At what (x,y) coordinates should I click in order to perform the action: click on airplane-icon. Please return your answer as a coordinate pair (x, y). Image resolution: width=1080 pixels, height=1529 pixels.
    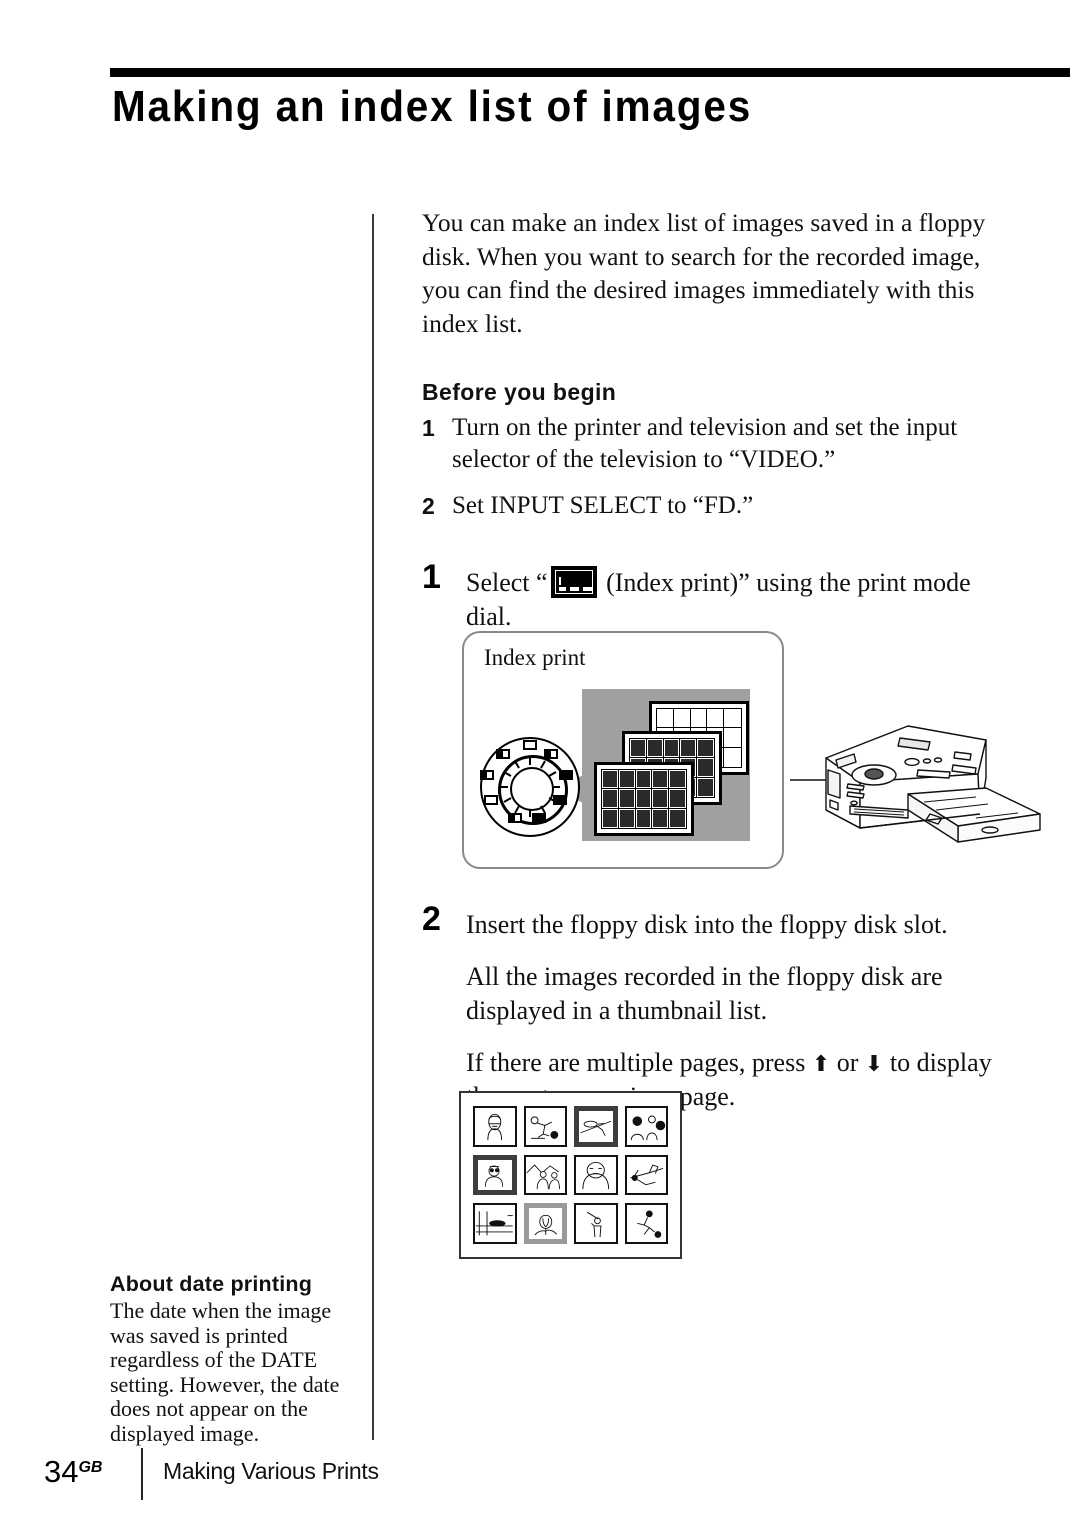
    Looking at the image, I should click on (646, 1174).